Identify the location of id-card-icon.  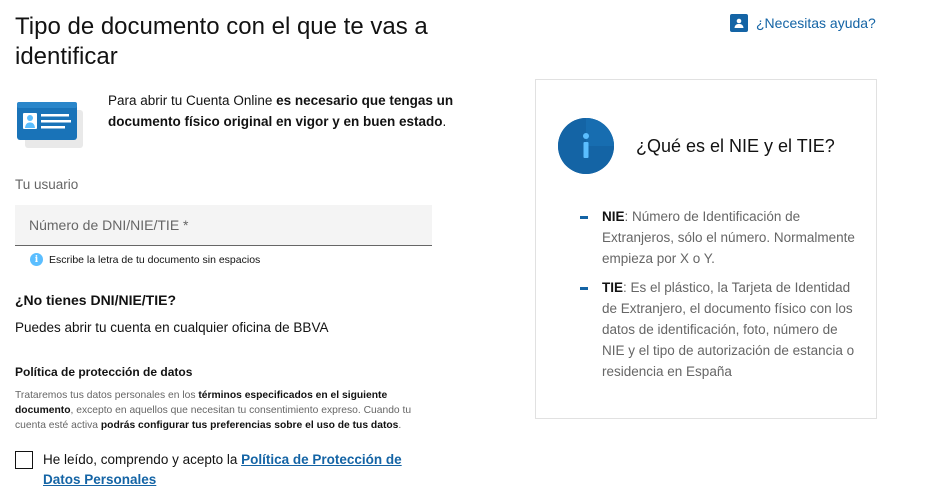
(50, 125).